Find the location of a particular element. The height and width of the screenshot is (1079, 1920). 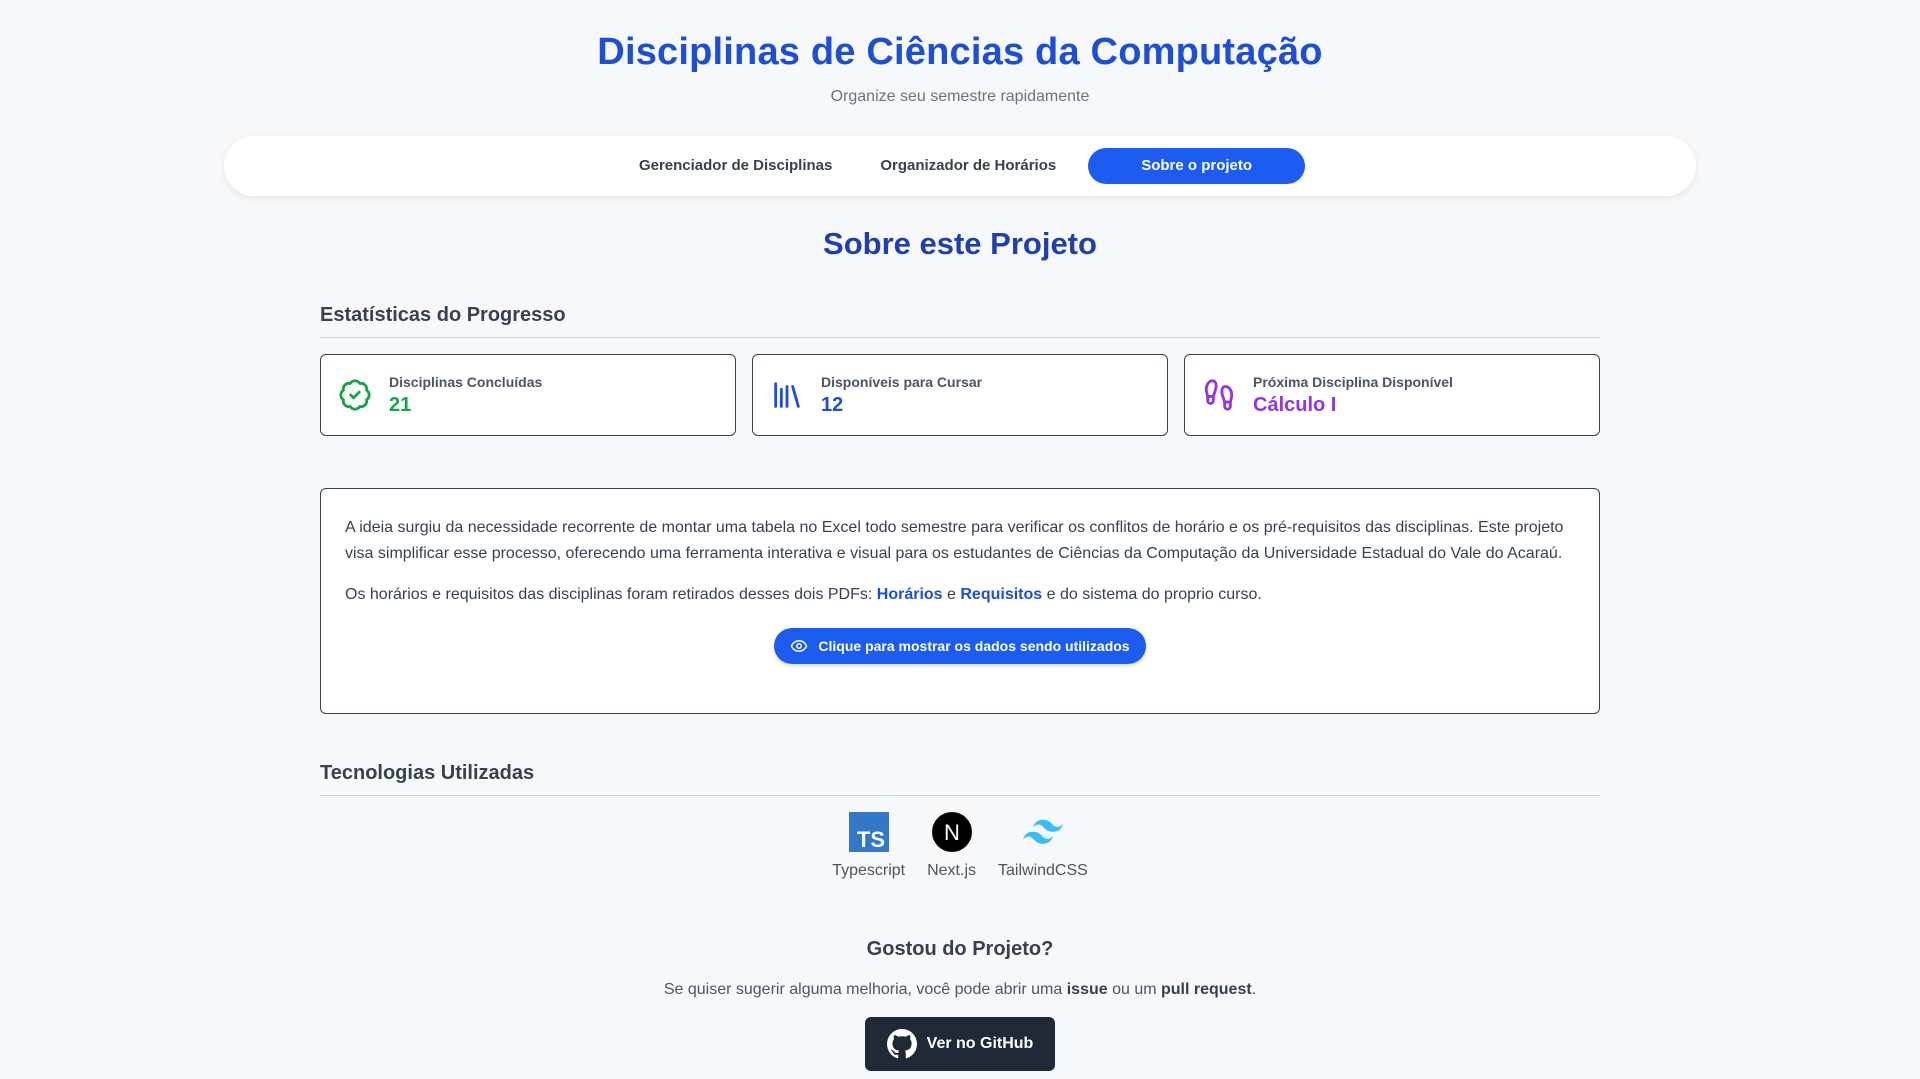

github-button: Ver no GitHub is located at coordinates (960, 1044).